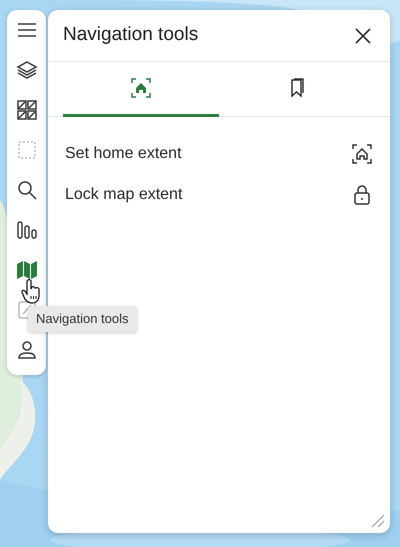 Image resolution: width=400 pixels, height=547 pixels. What do you see at coordinates (362, 153) in the screenshot?
I see `home-extent-icon` at bounding box center [362, 153].